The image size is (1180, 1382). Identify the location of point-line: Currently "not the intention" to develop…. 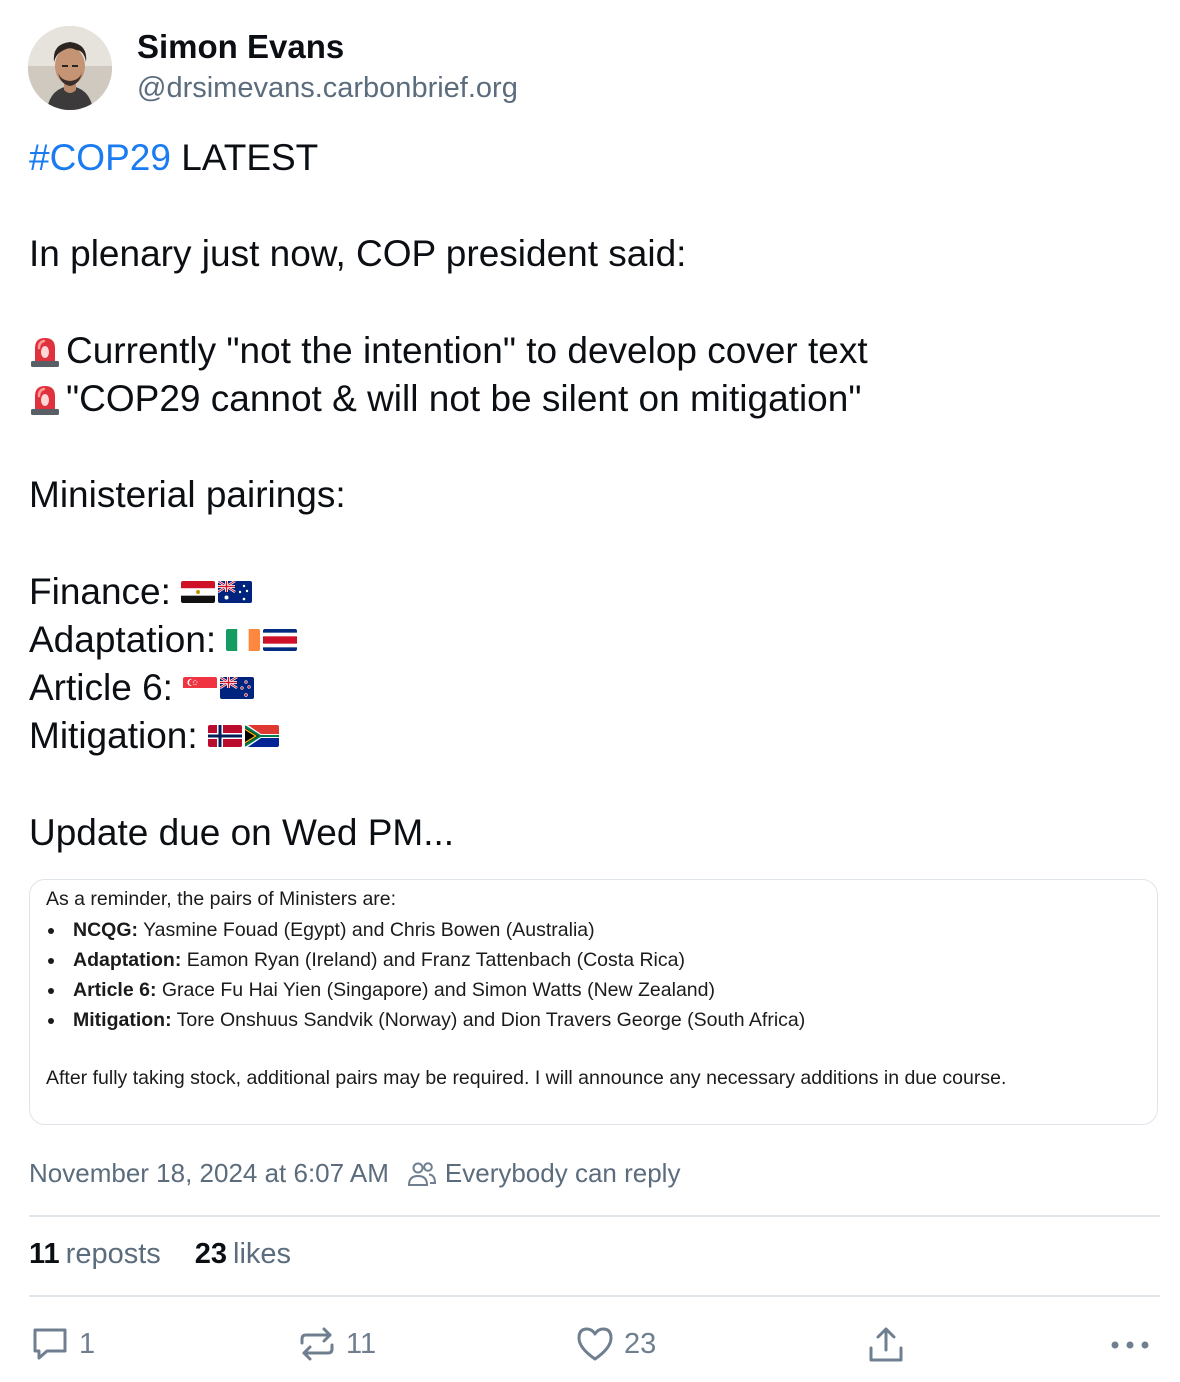
(589, 351).